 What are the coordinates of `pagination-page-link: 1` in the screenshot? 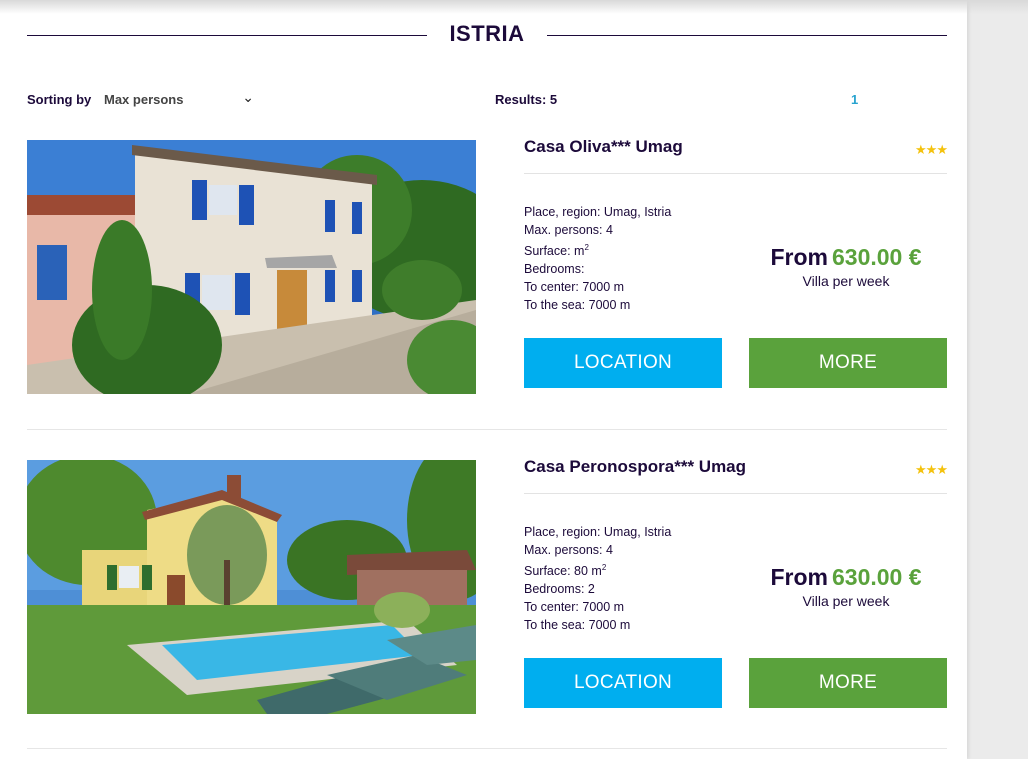 It's located at (854, 99).